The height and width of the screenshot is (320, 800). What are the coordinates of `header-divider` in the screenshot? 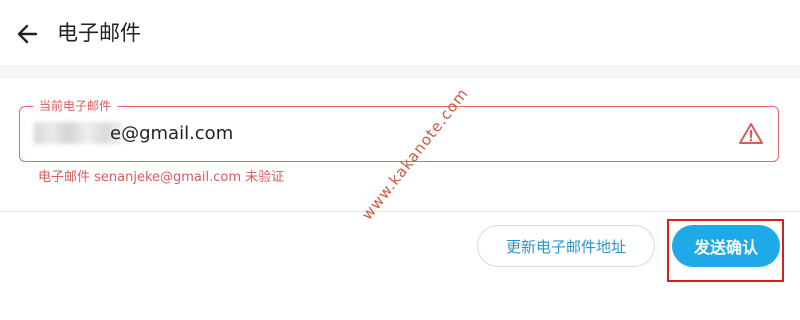 It's located at (400, 72).